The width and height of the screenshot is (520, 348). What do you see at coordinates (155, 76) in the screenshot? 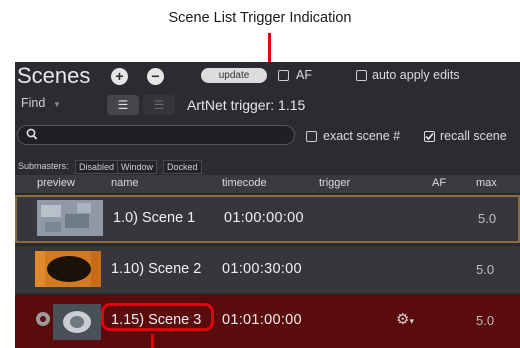
I see `remove-scene-button: −` at bounding box center [155, 76].